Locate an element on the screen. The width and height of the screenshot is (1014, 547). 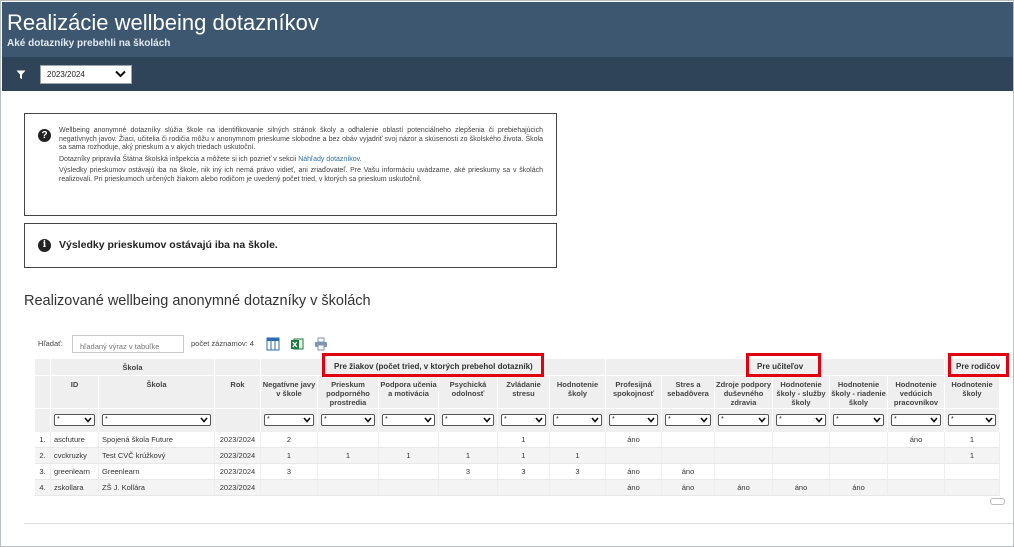
print-icon is located at coordinates (321, 344).